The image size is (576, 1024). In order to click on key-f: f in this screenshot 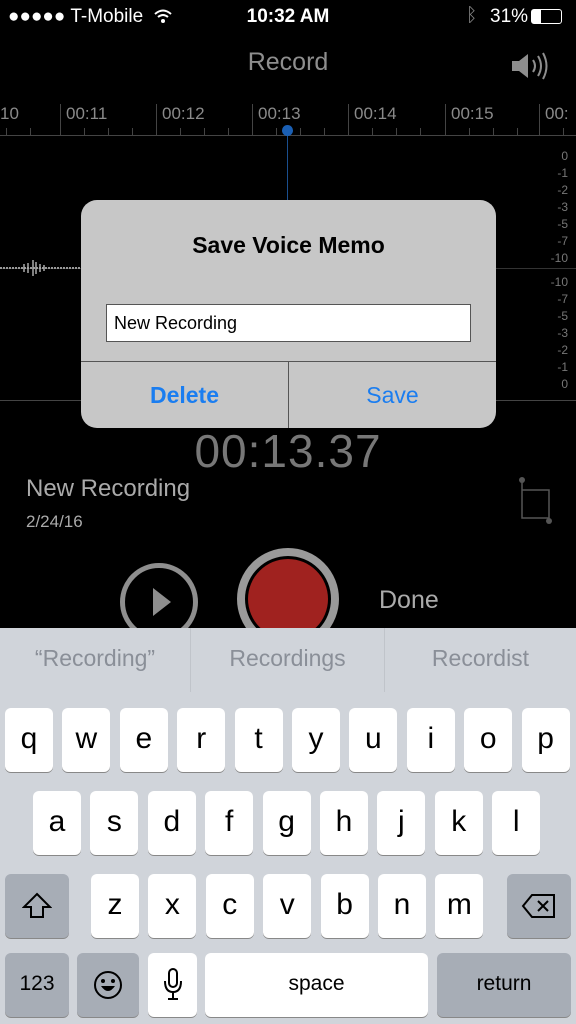, I will do `click(229, 823)`.